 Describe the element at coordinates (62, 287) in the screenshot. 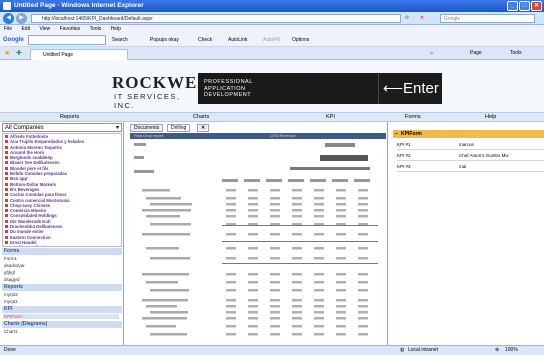

I see `reports-section-header: Reports` at that location.